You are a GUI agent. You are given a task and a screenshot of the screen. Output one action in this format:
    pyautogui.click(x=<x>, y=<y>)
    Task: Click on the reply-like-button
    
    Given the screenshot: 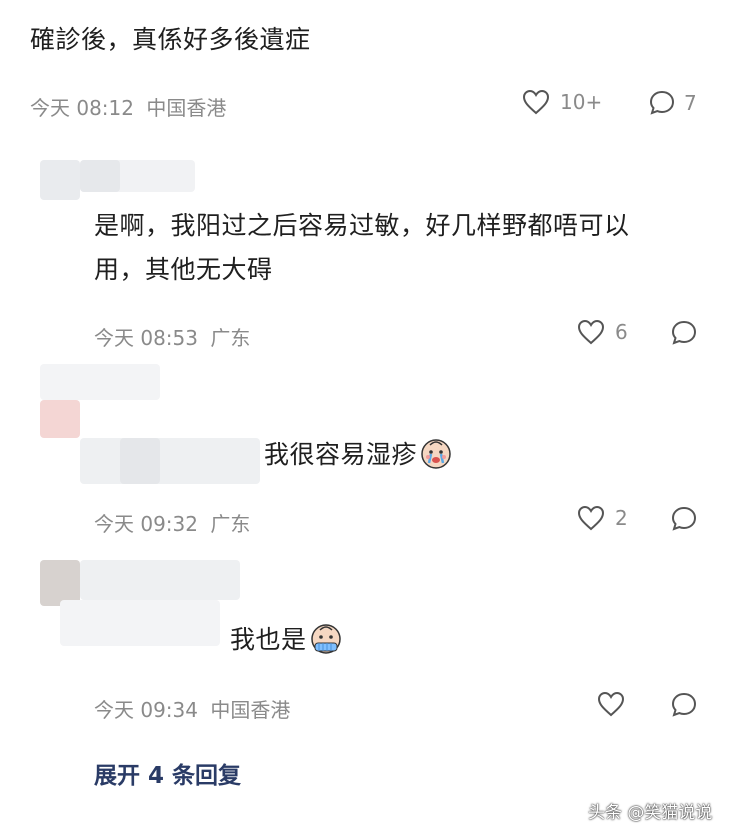 What is the action you would take?
    pyautogui.click(x=611, y=704)
    